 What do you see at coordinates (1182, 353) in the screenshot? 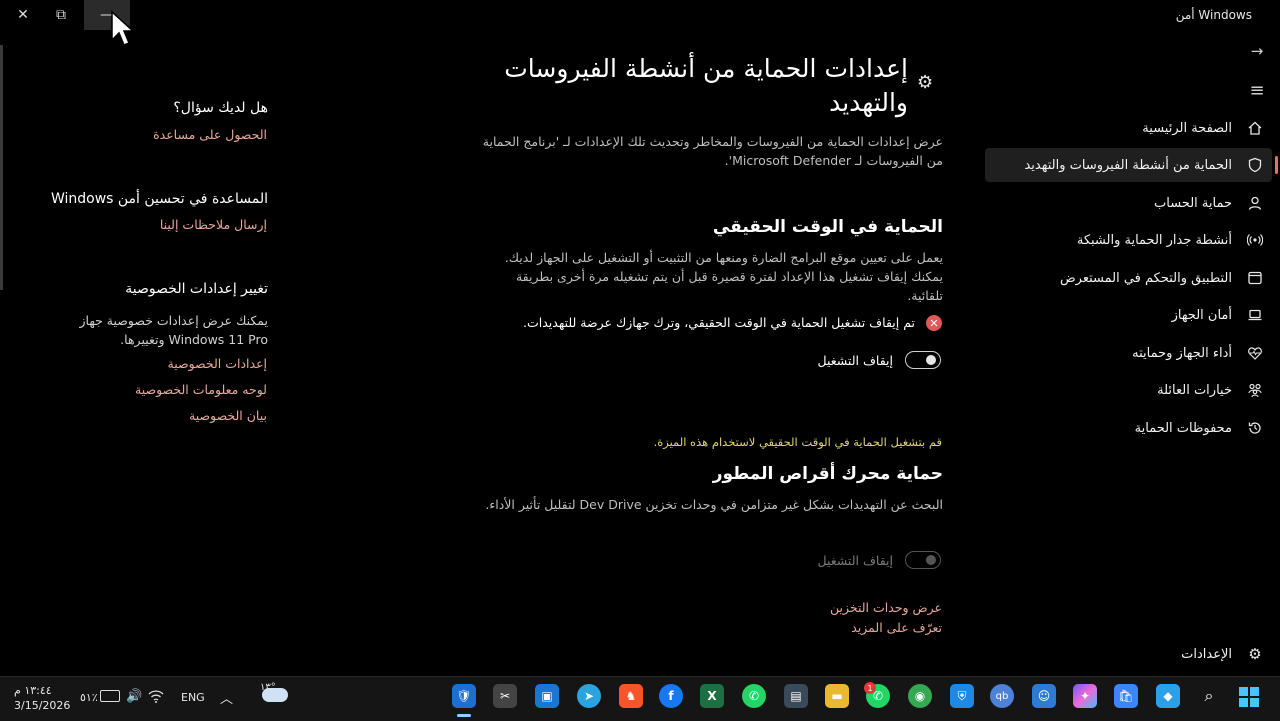
I see `nav-item-label: أداء الجهاز وحمايته` at bounding box center [1182, 353].